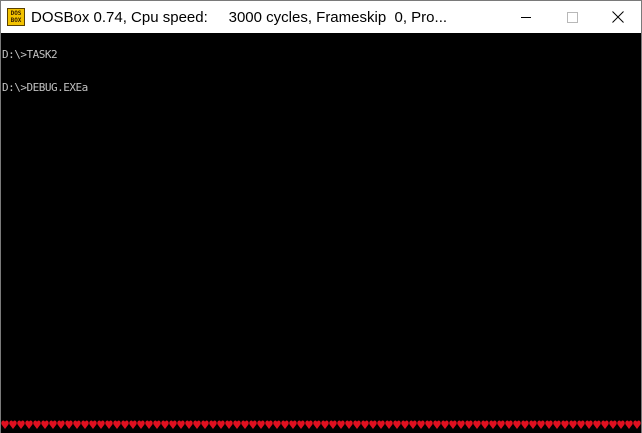 The height and width of the screenshot is (433, 642). What do you see at coordinates (30, 54) in the screenshot?
I see `console-line-task2: D:\>TASK2` at bounding box center [30, 54].